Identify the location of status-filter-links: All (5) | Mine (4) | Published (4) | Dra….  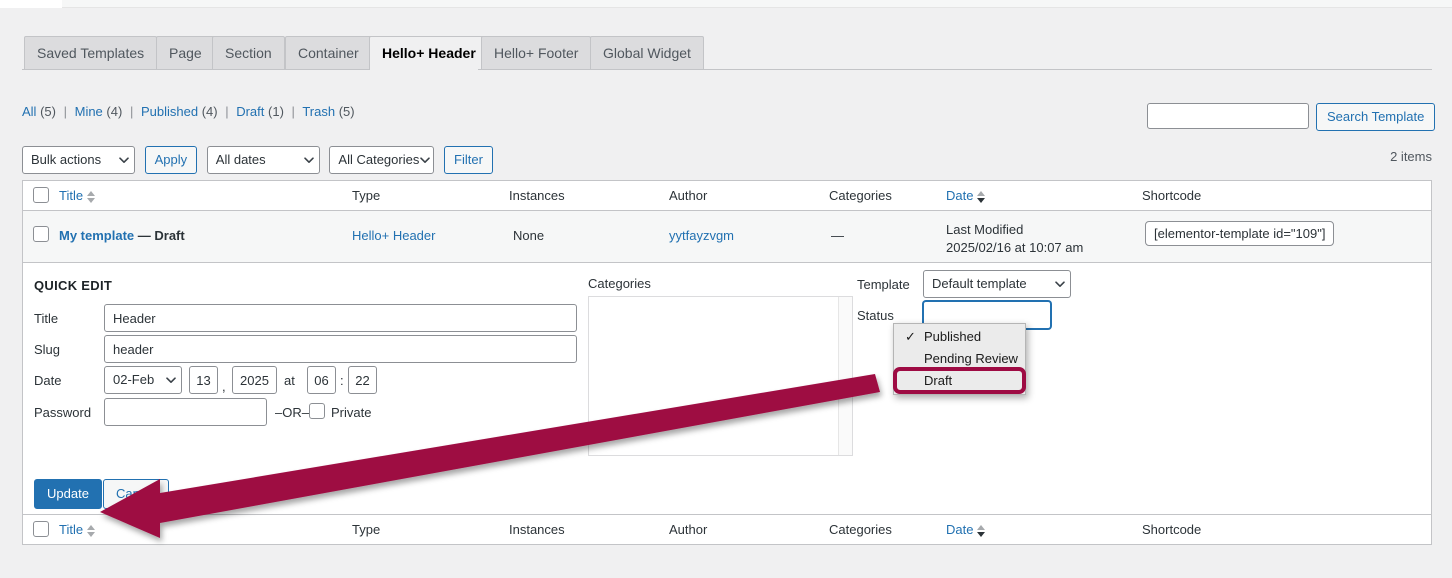
(188, 111).